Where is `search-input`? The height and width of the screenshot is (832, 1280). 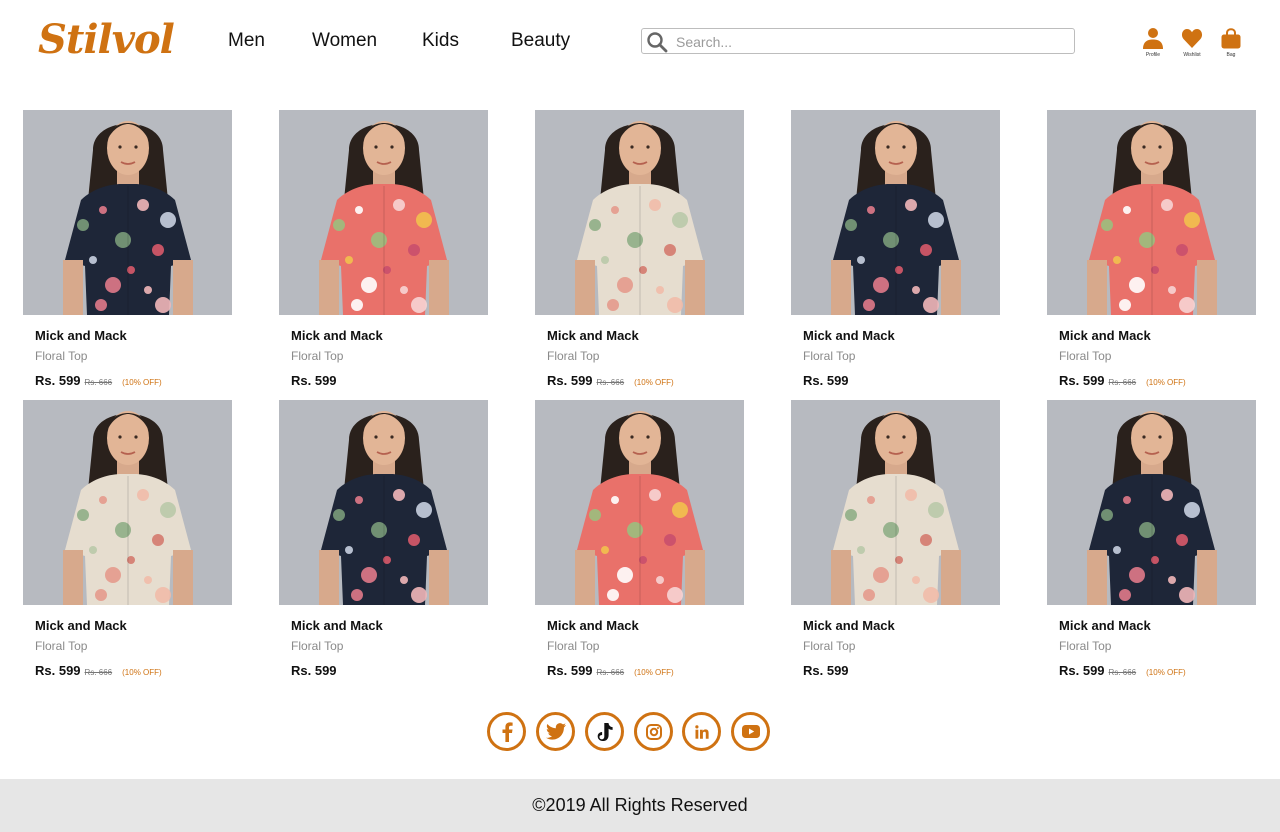 search-input is located at coordinates (871, 42).